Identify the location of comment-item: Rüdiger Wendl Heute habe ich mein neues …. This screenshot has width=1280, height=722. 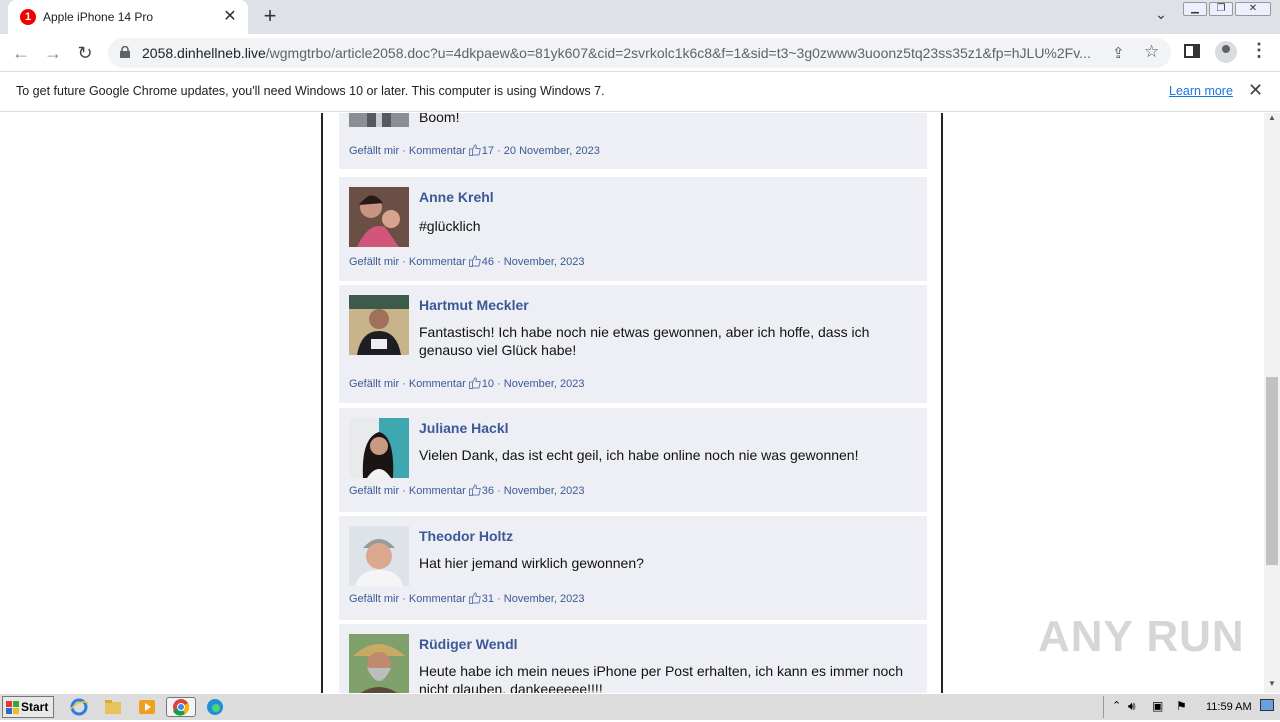
(633, 658).